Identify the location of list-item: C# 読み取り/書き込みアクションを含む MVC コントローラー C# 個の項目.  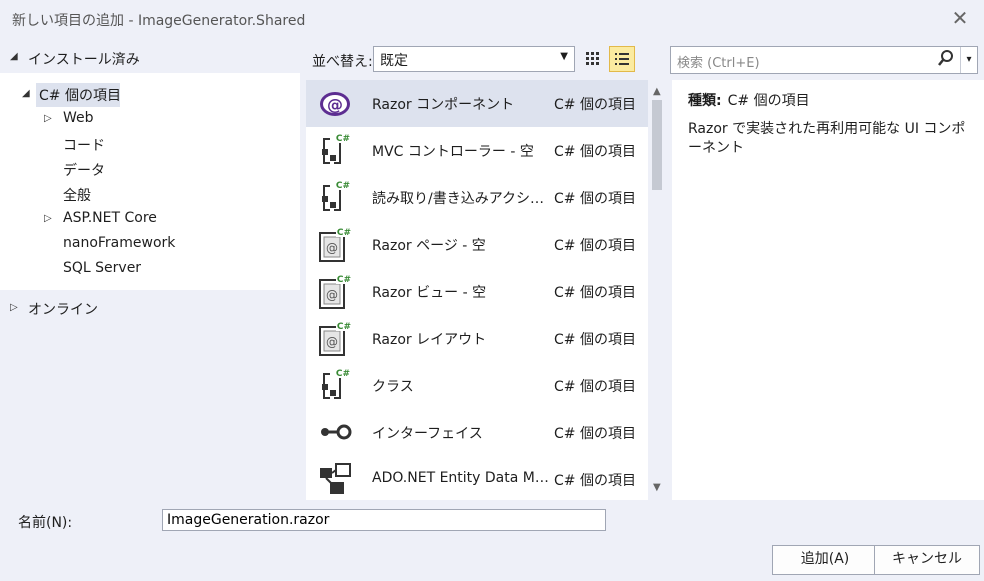
(477, 197).